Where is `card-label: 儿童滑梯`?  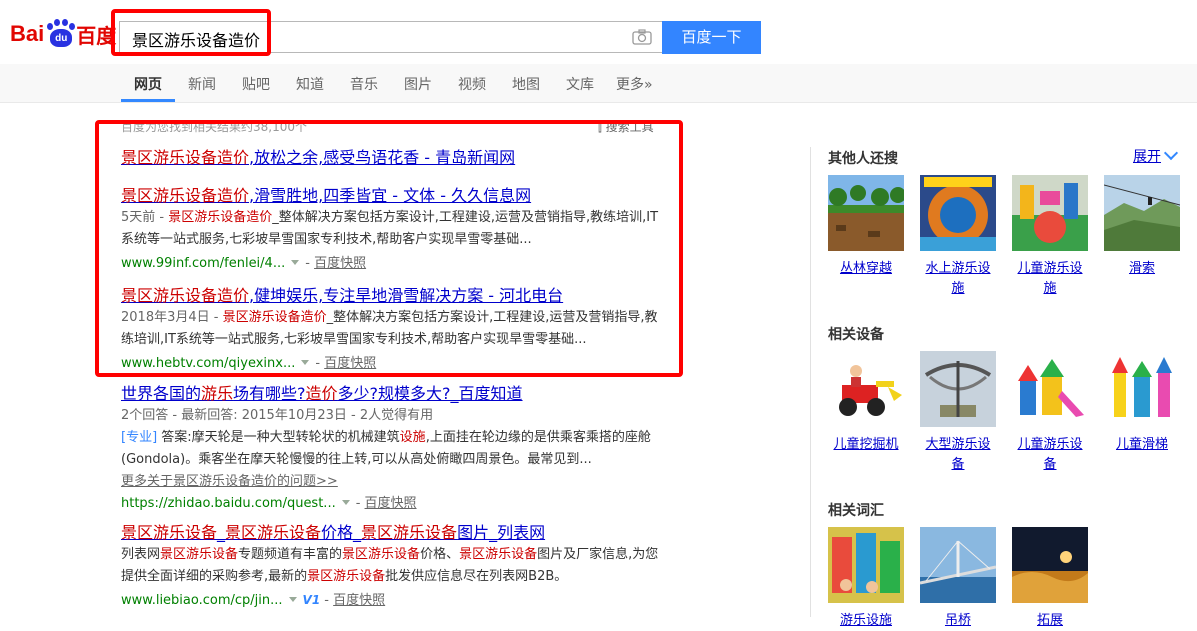
card-label: 儿童滑梯 is located at coordinates (1142, 445).